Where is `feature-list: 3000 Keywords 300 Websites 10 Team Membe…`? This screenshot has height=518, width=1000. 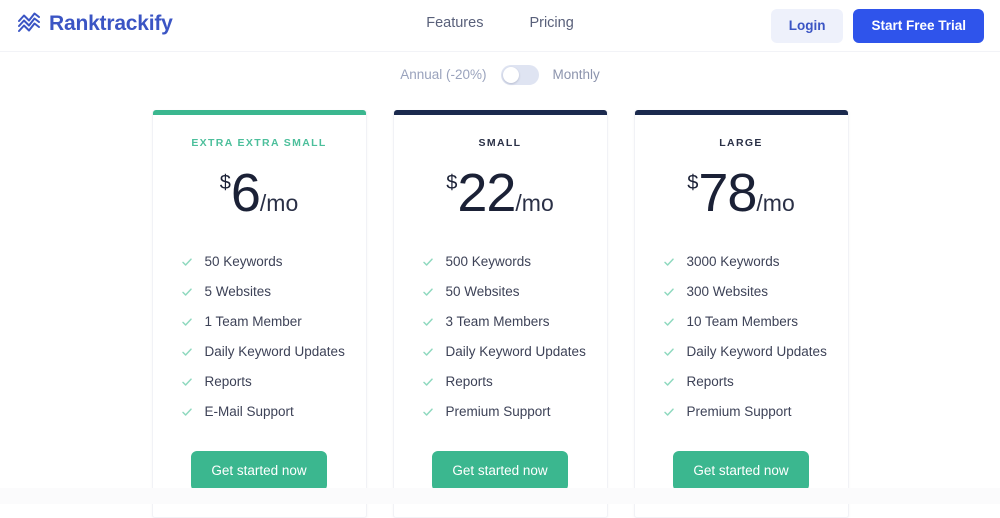 feature-list: 3000 Keywords 300 Websites 10 Team Membe… is located at coordinates (741, 337).